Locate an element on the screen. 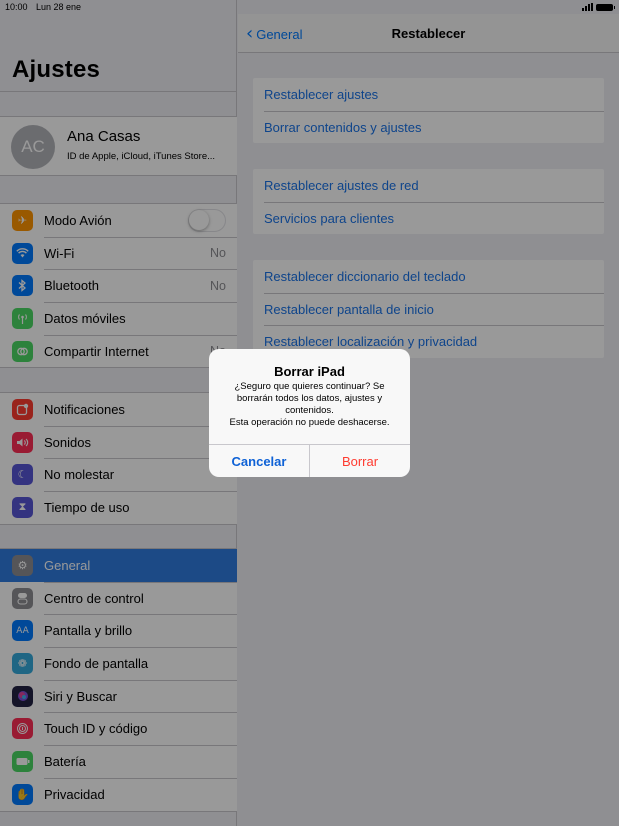  alert-buttons: Cancelar Borrar is located at coordinates (309, 460).